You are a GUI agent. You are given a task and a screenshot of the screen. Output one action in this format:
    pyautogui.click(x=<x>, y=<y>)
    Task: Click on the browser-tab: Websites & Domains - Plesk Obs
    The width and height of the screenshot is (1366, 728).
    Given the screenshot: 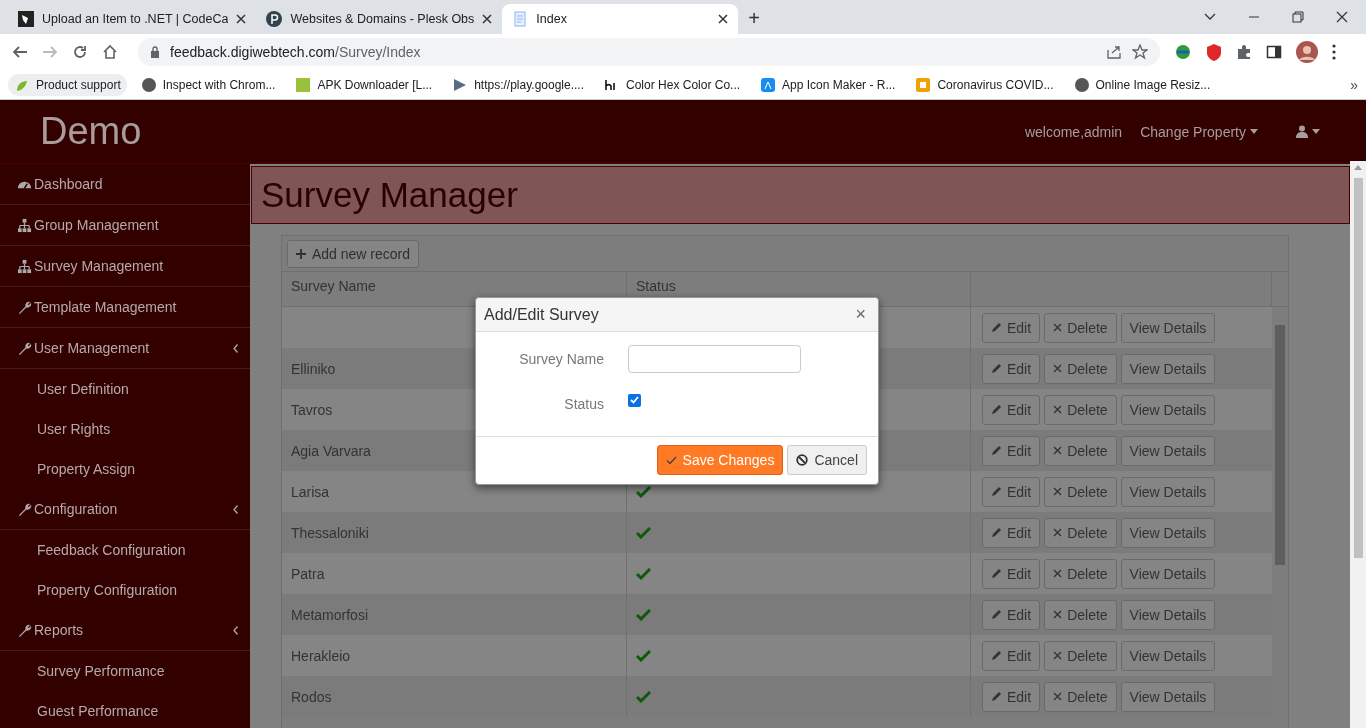 What is the action you would take?
    pyautogui.click(x=379, y=19)
    